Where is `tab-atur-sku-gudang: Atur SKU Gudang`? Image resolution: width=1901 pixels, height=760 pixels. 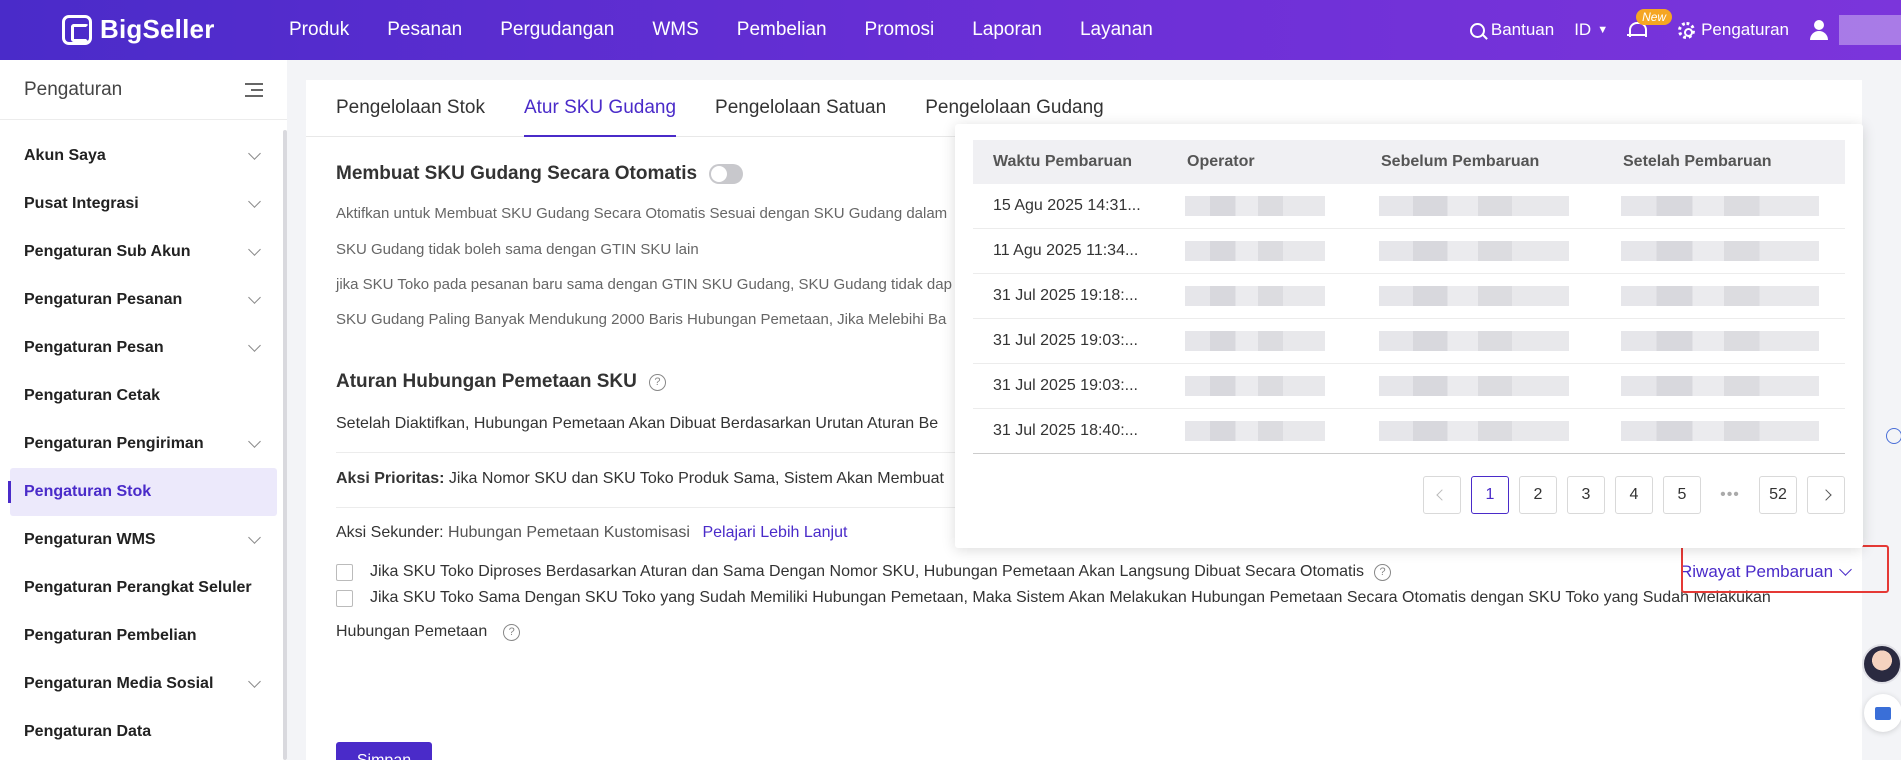 tab-atur-sku-gudang: Atur SKU Gudang is located at coordinates (600, 108).